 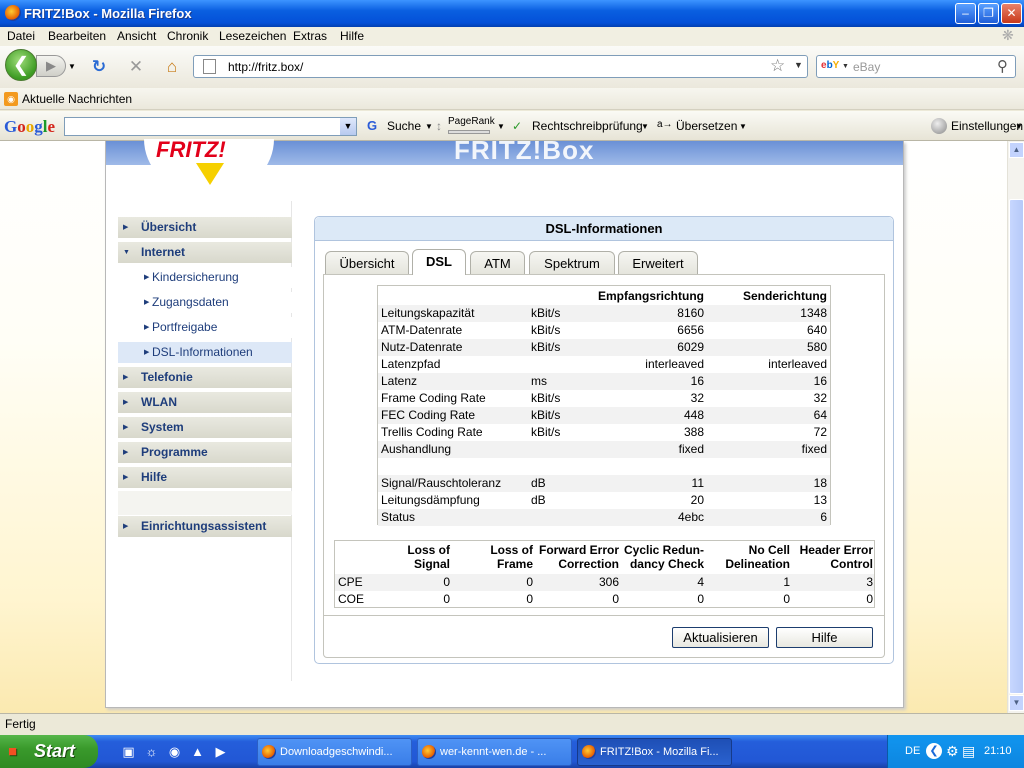 I want to click on reload-icon: ↻, so click(x=99, y=67).